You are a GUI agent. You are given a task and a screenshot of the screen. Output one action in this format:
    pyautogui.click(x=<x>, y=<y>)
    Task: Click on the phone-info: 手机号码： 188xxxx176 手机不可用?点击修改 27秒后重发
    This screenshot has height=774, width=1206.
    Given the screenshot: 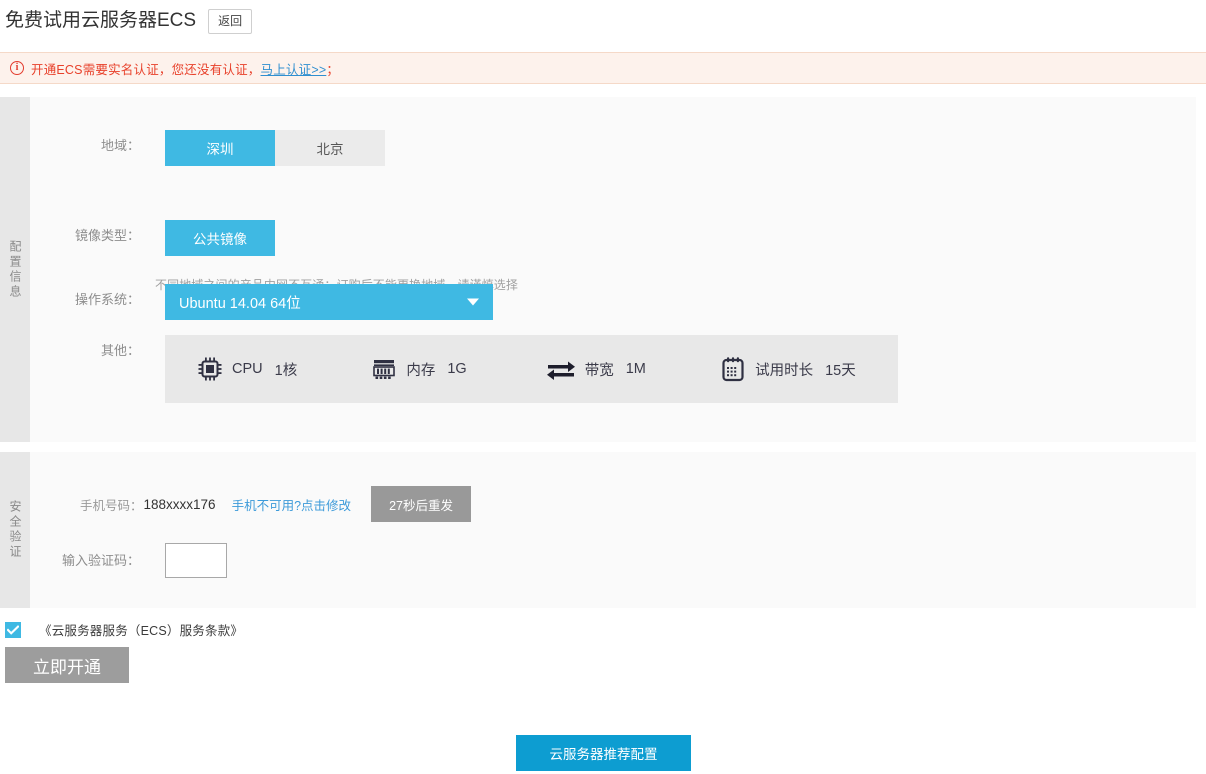 What is the action you would take?
    pyautogui.click(x=276, y=504)
    